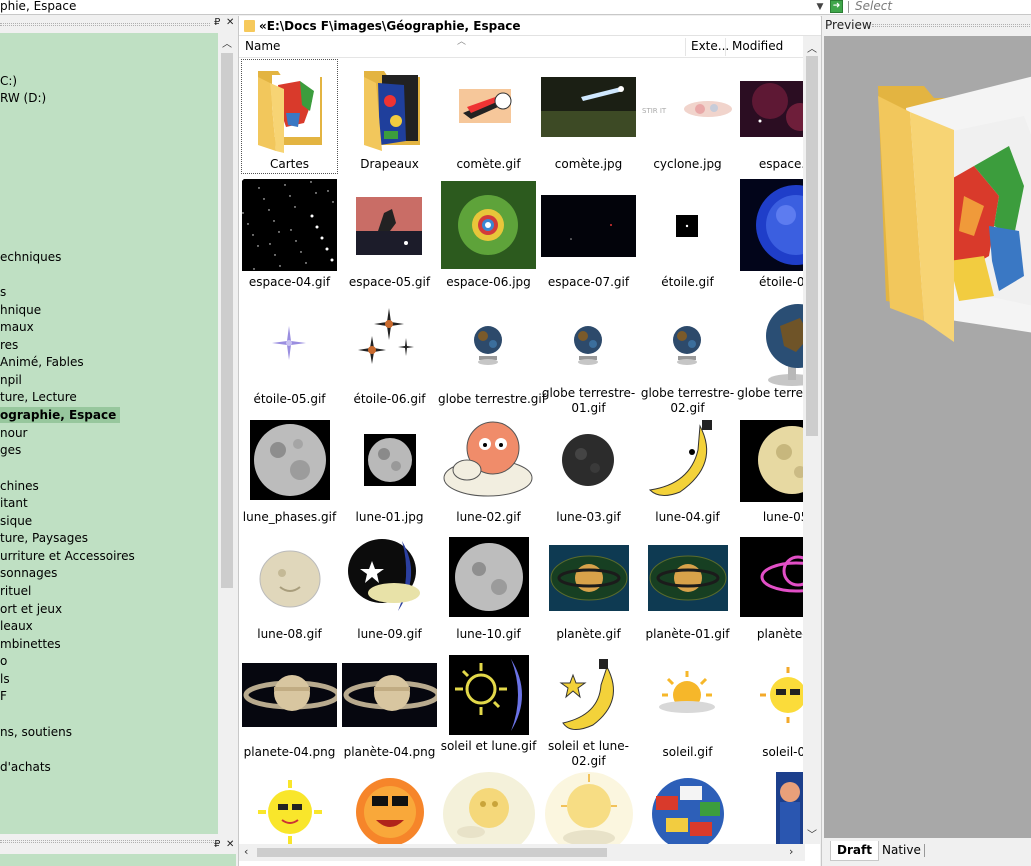 This screenshot has width=1031, height=866. Describe the element at coordinates (687, 354) in the screenshot. I see `file-thumbnail: globe terrestre-02.gif` at that location.